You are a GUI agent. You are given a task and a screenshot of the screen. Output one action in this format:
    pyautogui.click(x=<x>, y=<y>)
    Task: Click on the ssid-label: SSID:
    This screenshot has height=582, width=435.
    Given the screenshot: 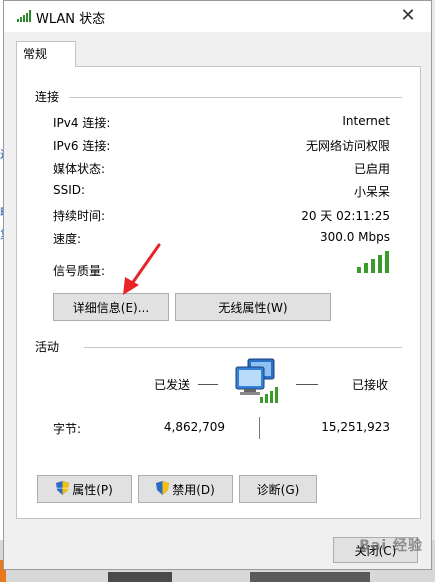 What is the action you would take?
    pyautogui.click(x=69, y=190)
    